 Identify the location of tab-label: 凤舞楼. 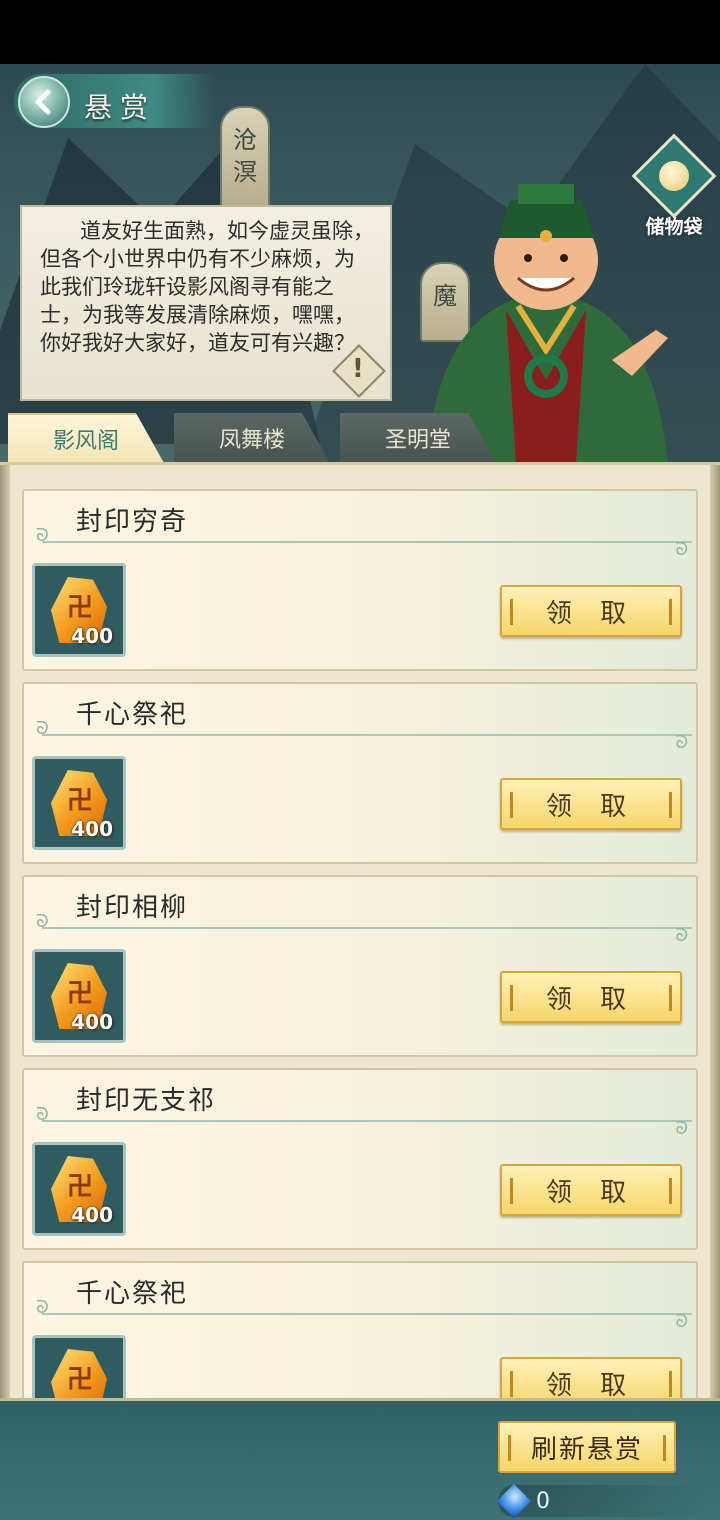
(251, 440).